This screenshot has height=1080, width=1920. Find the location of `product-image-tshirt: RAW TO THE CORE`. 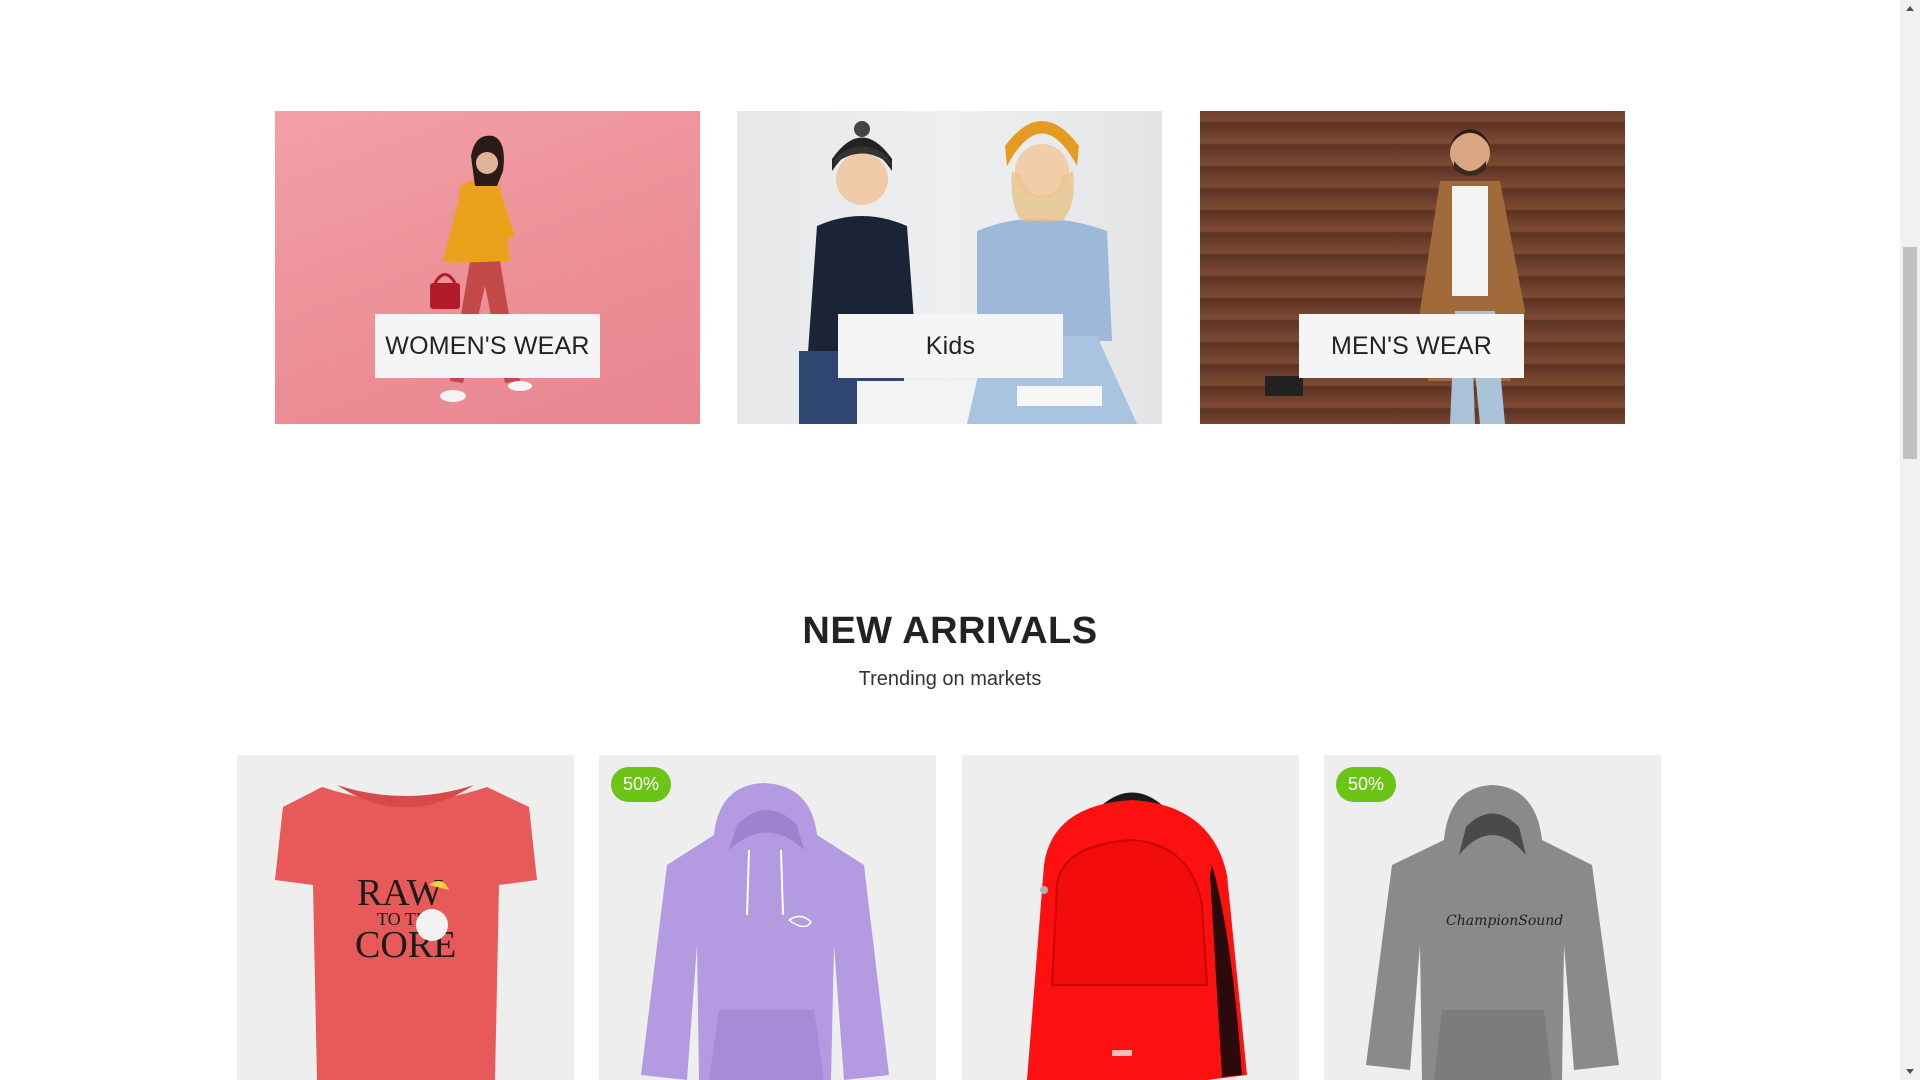

product-image-tshirt: RAW TO THE CORE is located at coordinates (406, 932).